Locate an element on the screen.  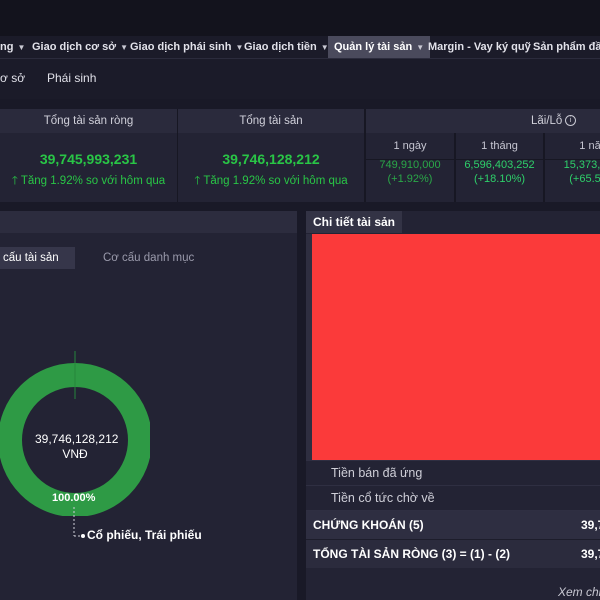
menu-item-label: ng is located at coordinates (7, 47).